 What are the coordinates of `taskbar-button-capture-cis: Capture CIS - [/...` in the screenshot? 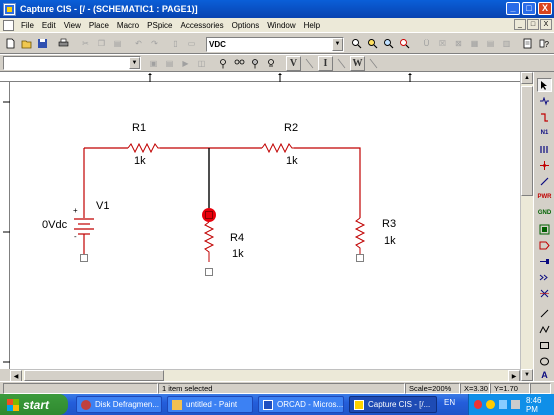 It's located at (393, 404).